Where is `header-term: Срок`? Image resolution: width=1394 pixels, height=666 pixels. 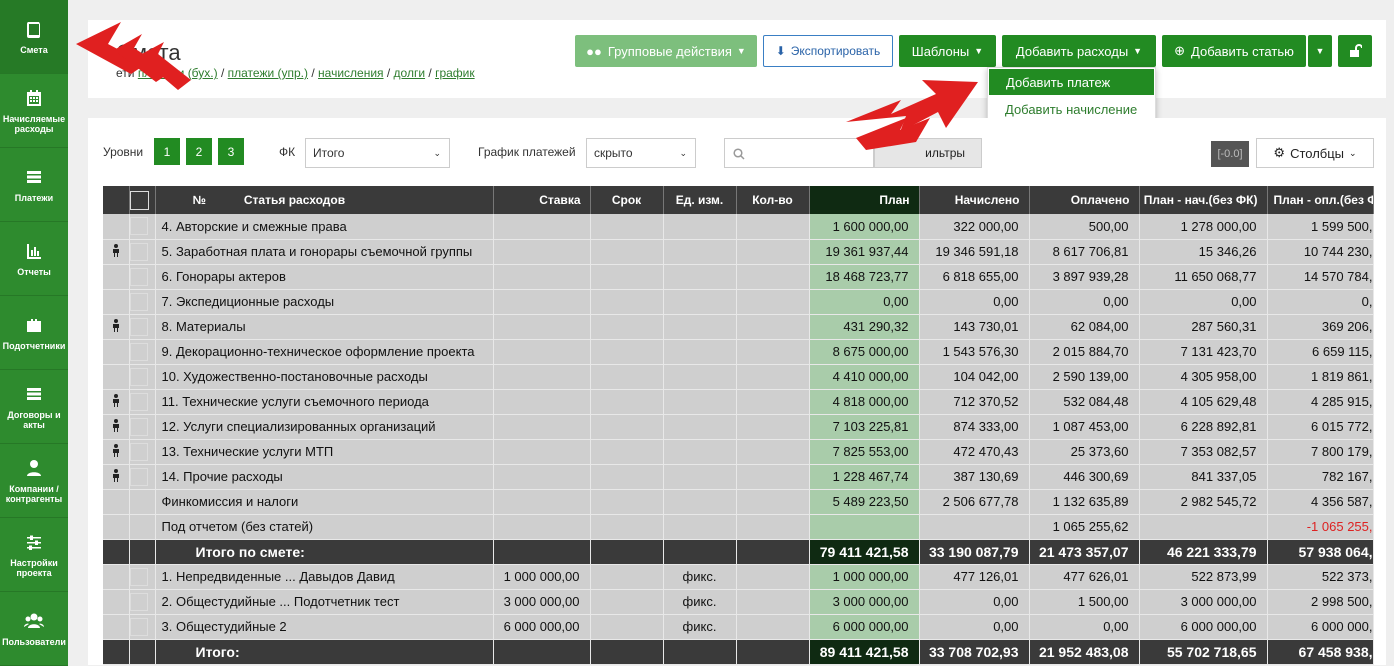
header-term: Срок is located at coordinates (627, 200).